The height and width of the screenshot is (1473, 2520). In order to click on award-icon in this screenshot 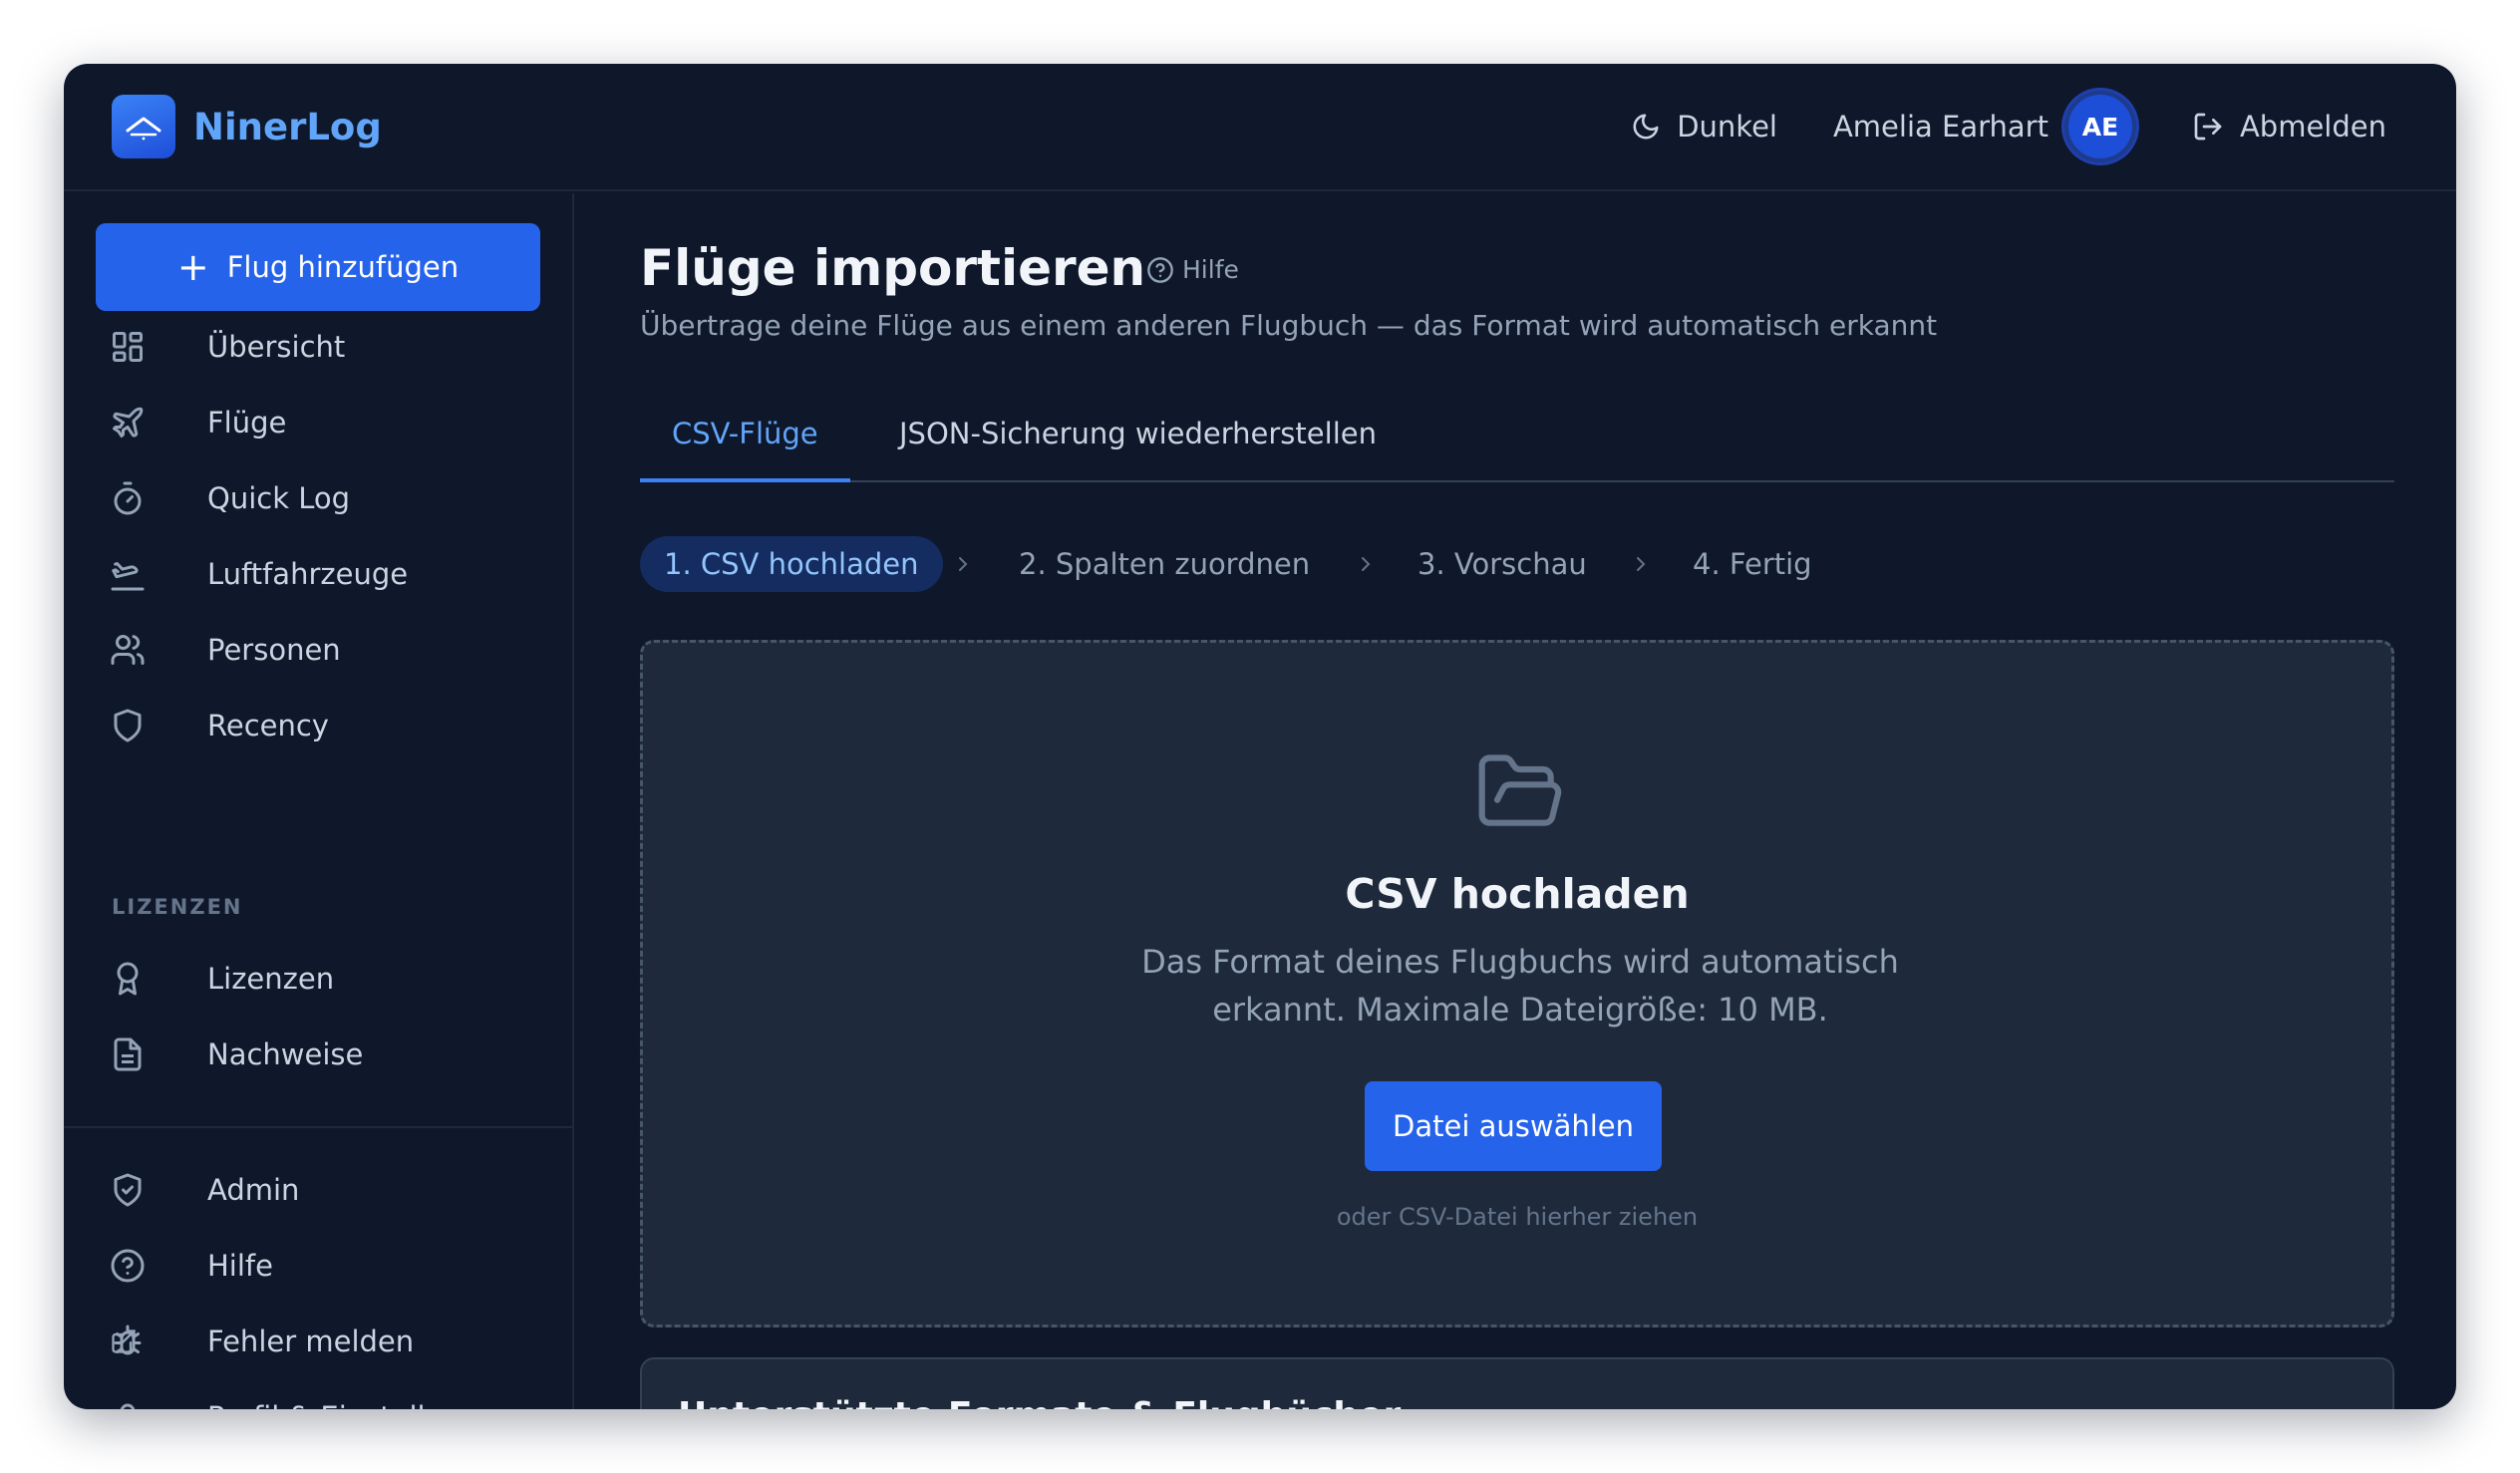, I will do `click(128, 979)`.